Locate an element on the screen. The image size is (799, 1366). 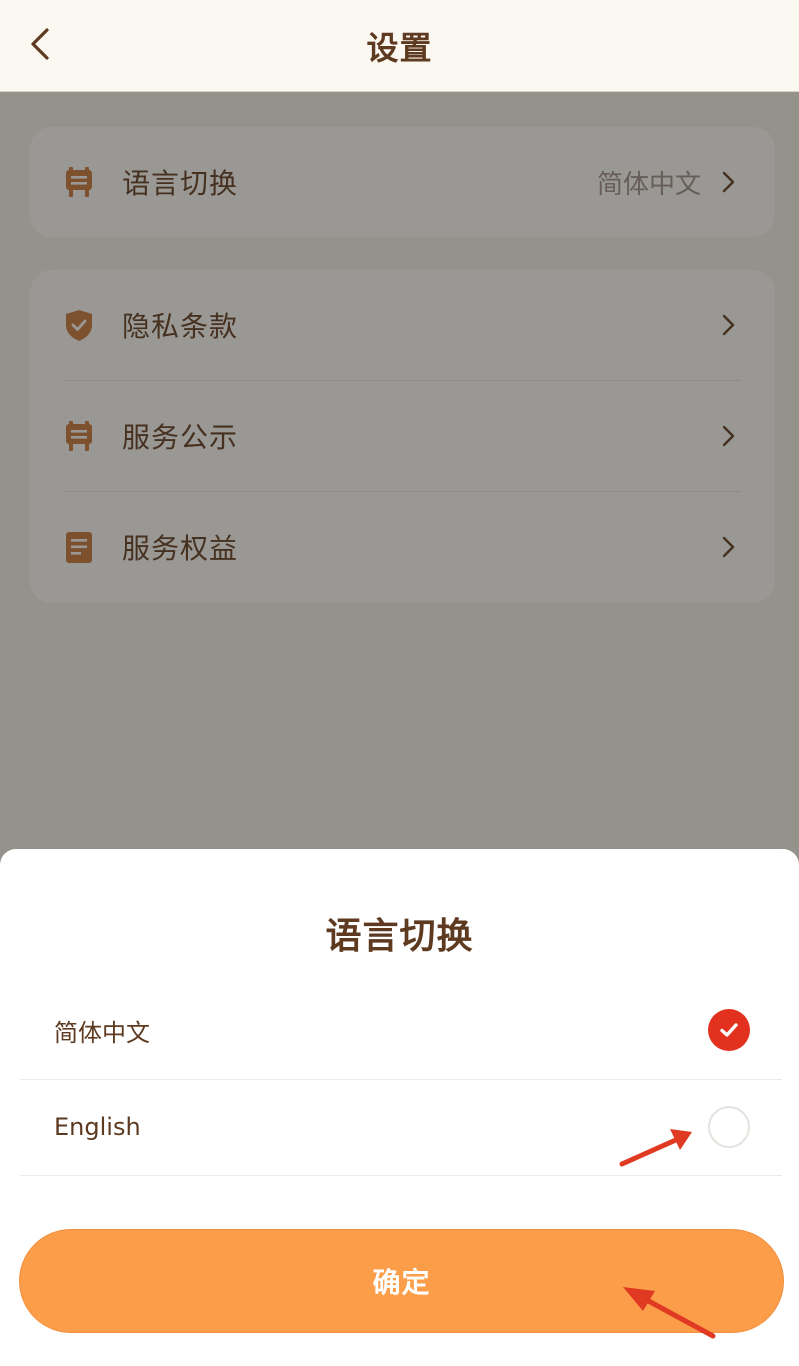
sheet-title: 语言切换 is located at coordinates (399, 936).